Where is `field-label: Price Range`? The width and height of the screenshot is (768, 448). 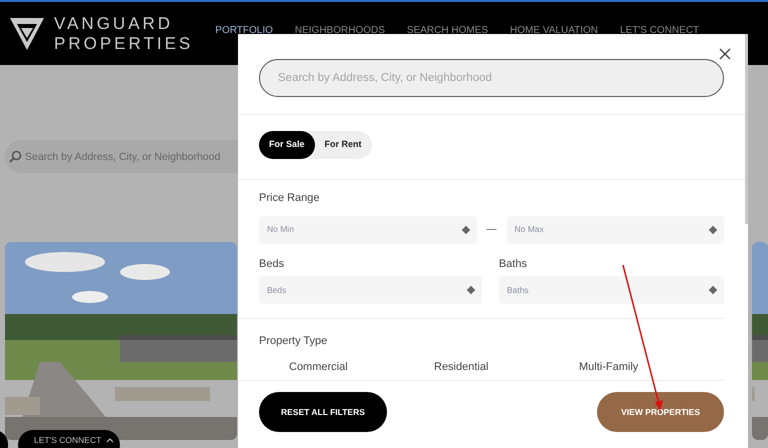
field-label: Price Range is located at coordinates (290, 198).